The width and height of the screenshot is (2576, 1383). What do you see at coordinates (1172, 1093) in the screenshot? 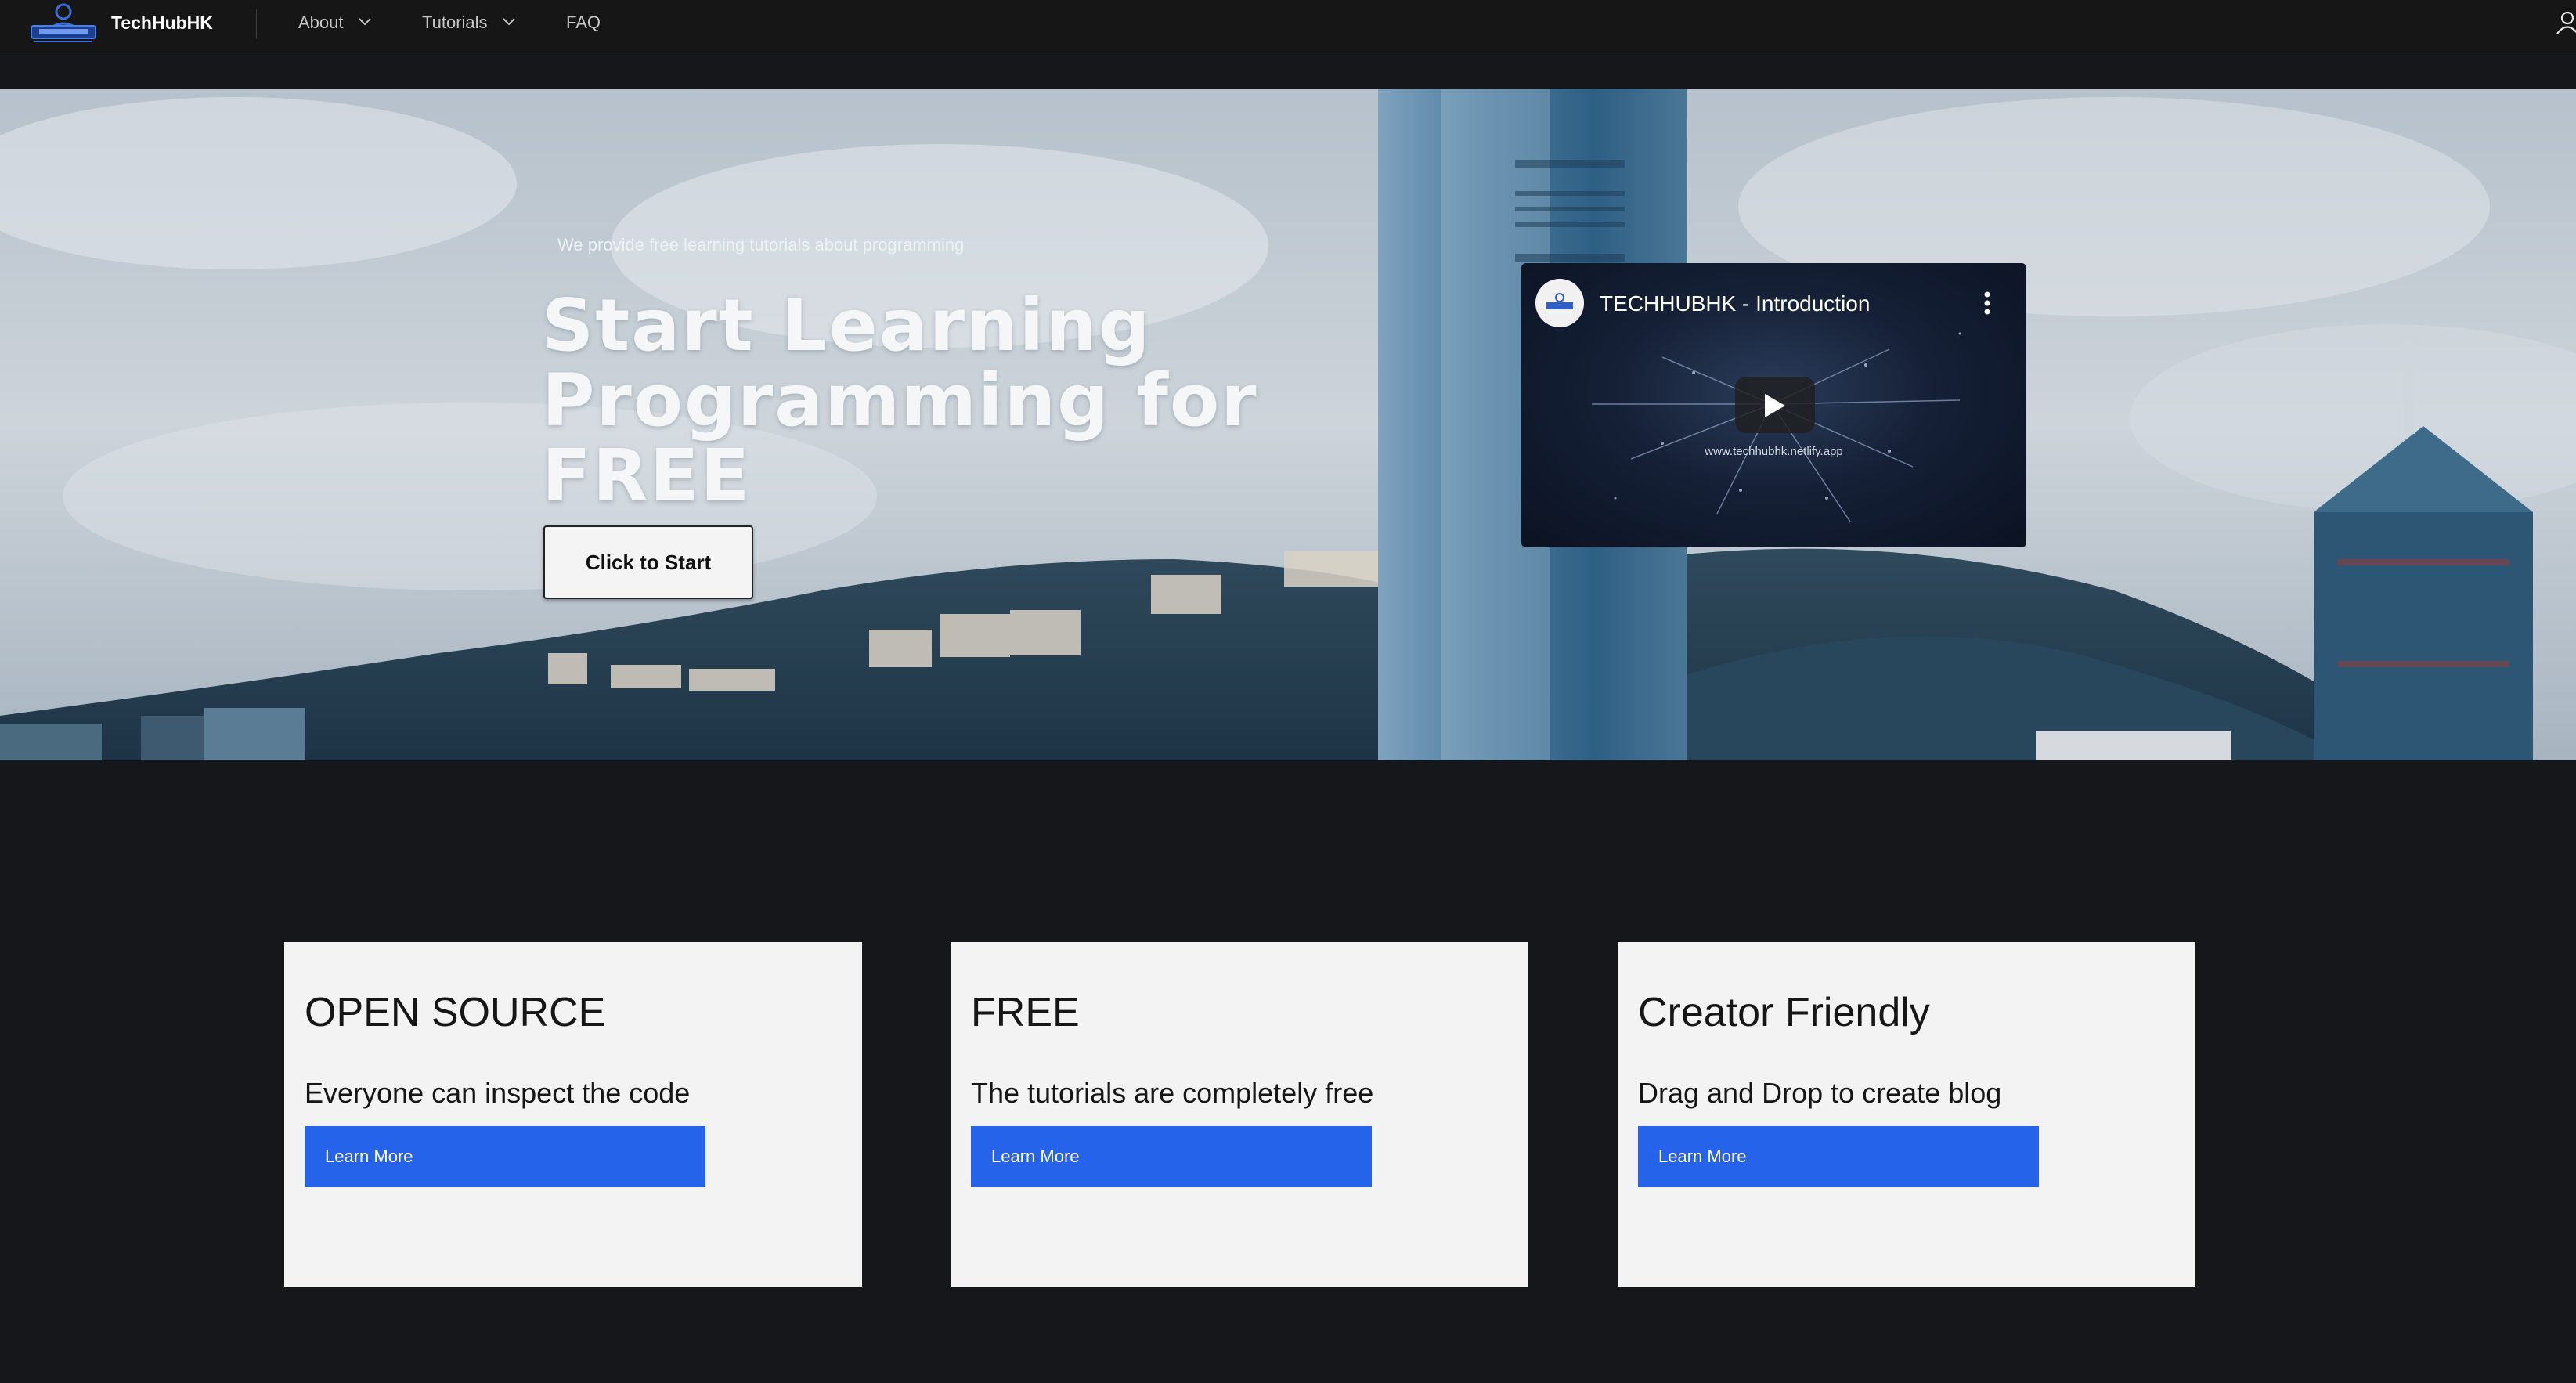
I see `feature-card-description: The tutorials are completely free` at bounding box center [1172, 1093].